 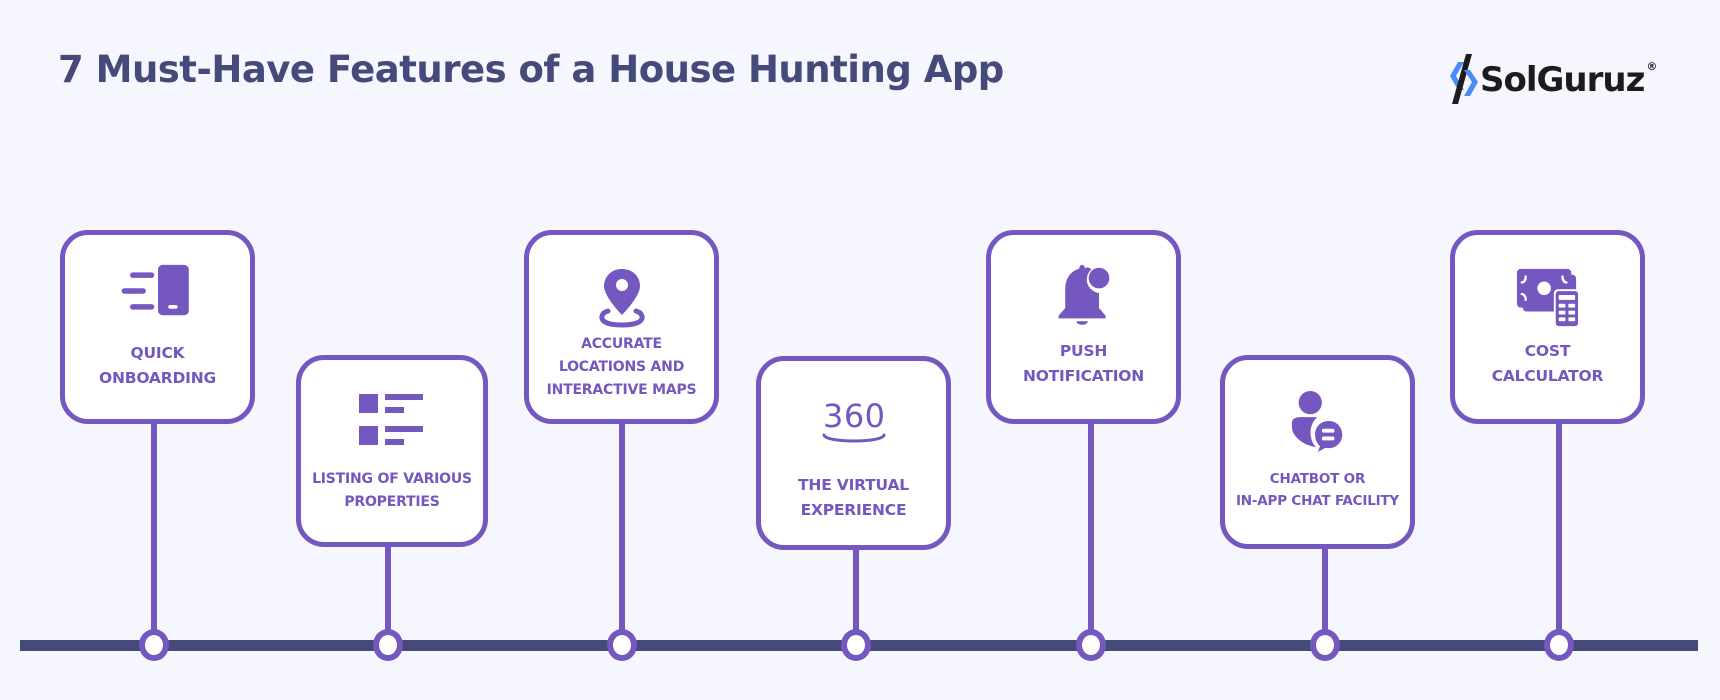 I want to click on feature-card-quick-onboarding: QUICK ONBOARDING, so click(x=157, y=327).